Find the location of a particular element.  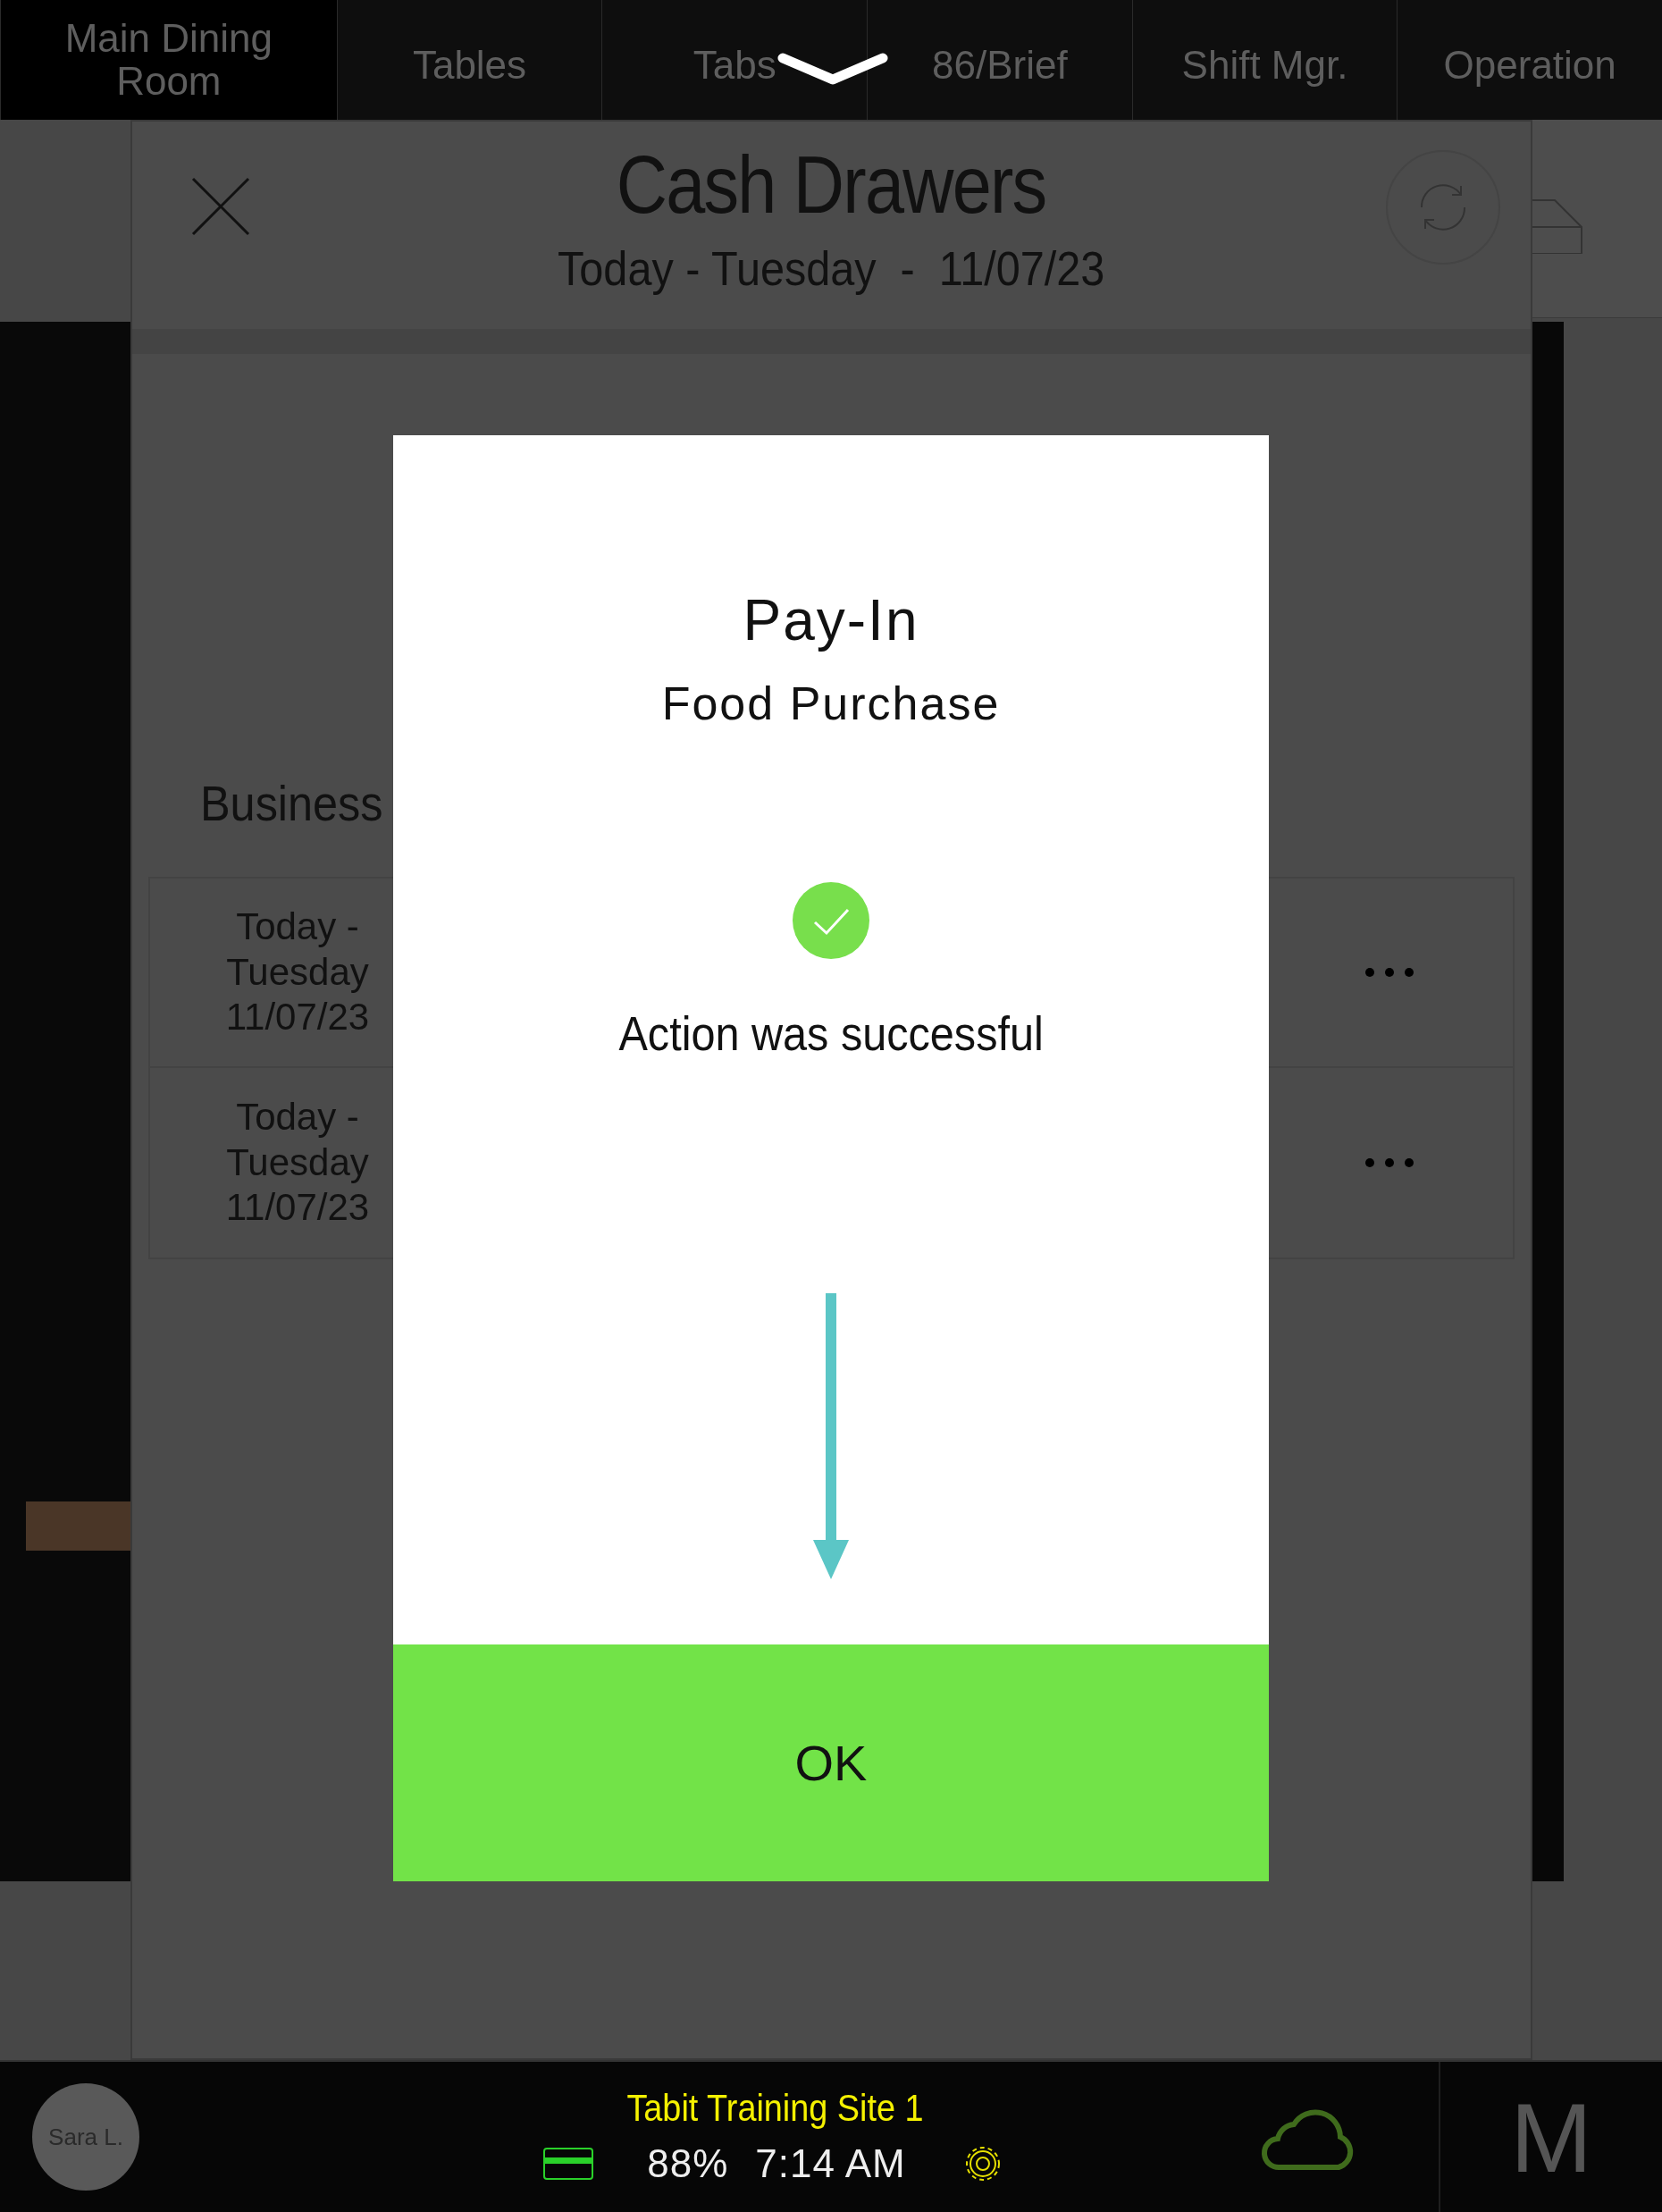

ok-button: OK is located at coordinates (831, 1762).